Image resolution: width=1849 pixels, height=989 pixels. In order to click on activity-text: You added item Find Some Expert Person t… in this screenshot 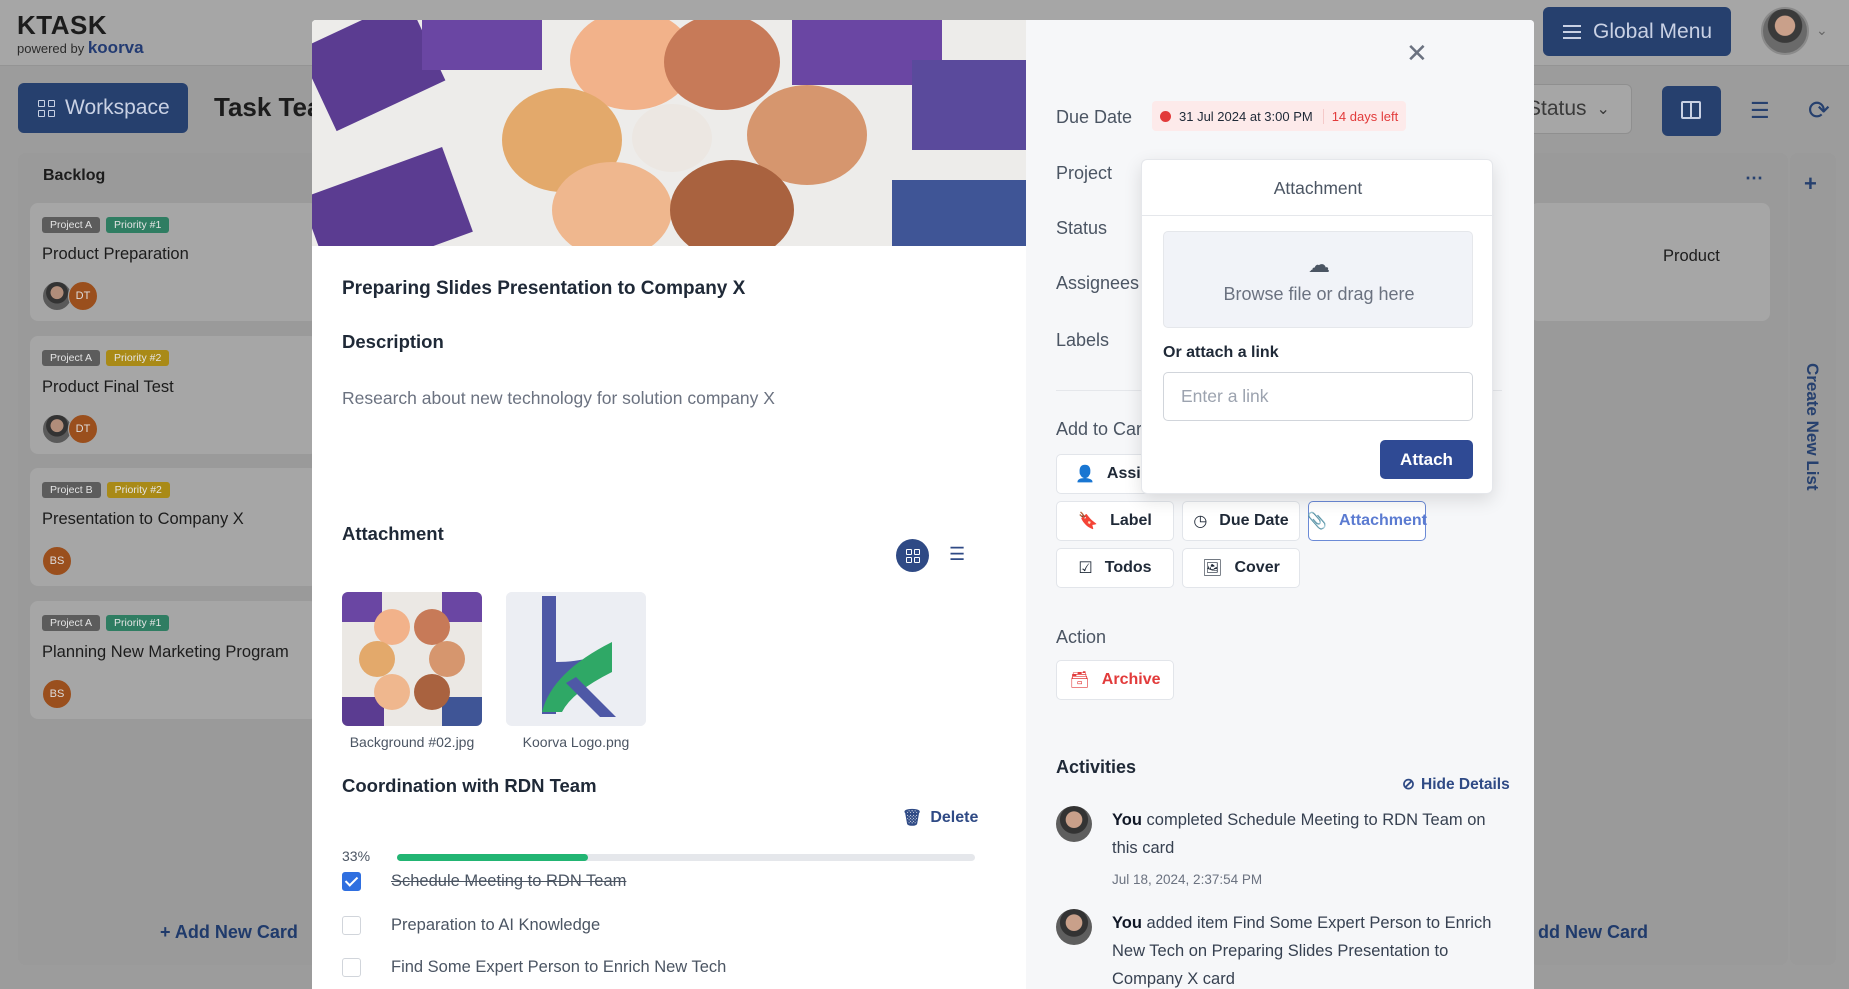, I will do `click(1302, 949)`.